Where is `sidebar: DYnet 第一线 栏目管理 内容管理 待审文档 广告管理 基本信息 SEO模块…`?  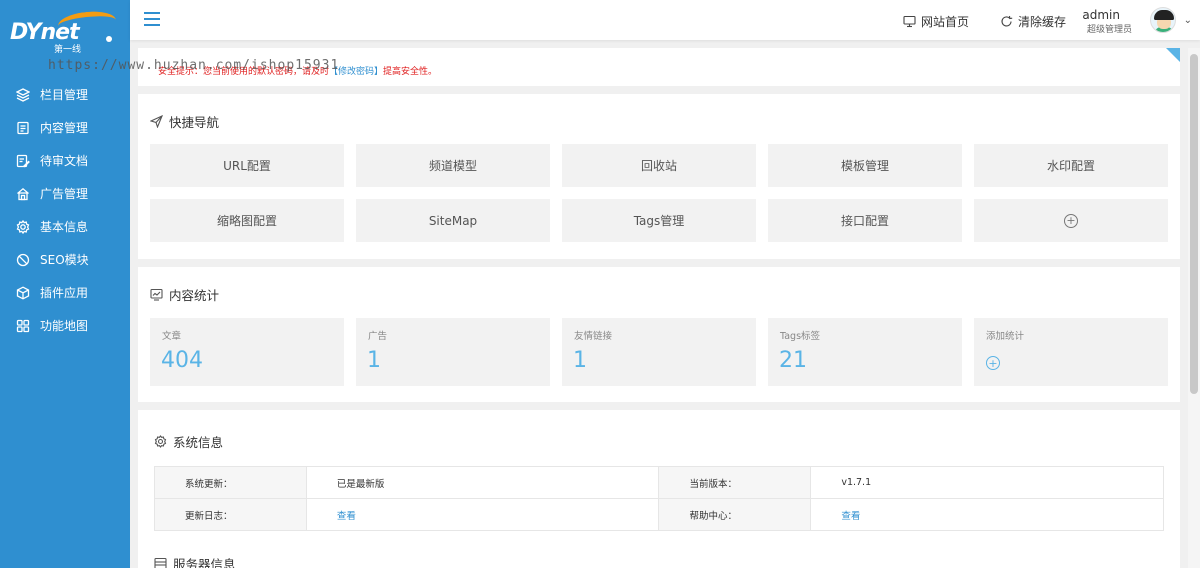
sidebar: DYnet 第一线 栏目管理 内容管理 待审文档 广告管理 基本信息 SEO模块… is located at coordinates (65, 284).